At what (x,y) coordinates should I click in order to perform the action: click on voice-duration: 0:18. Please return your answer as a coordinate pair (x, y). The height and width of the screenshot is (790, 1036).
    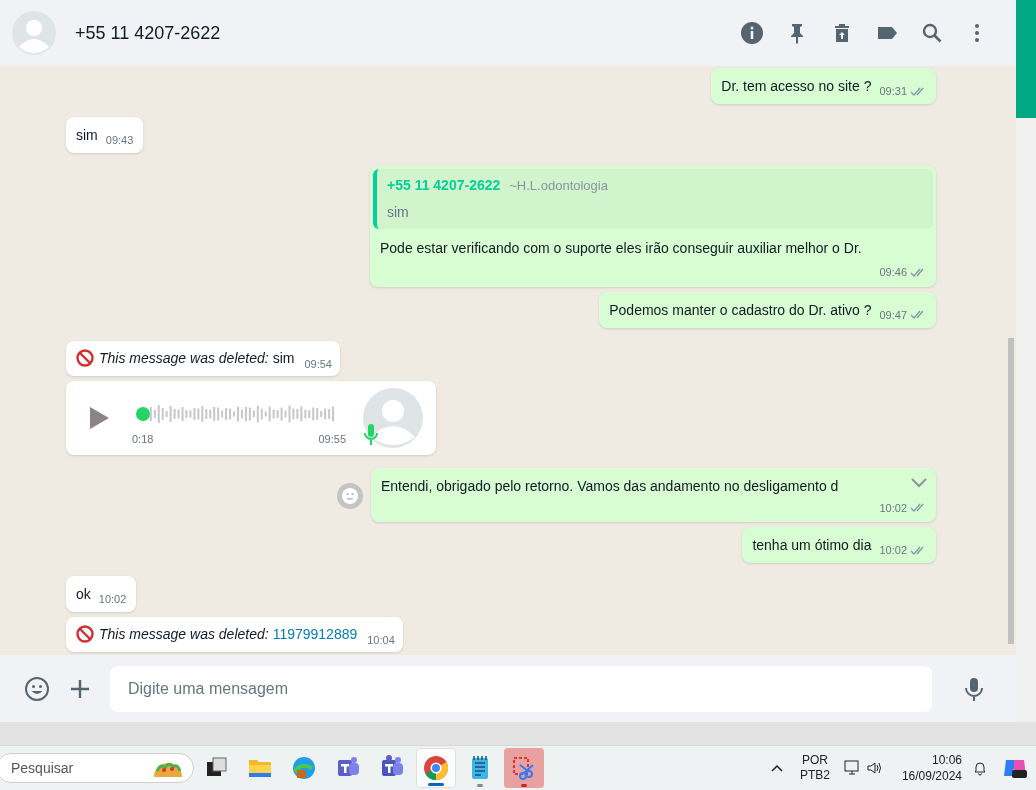
    Looking at the image, I should click on (143, 440).